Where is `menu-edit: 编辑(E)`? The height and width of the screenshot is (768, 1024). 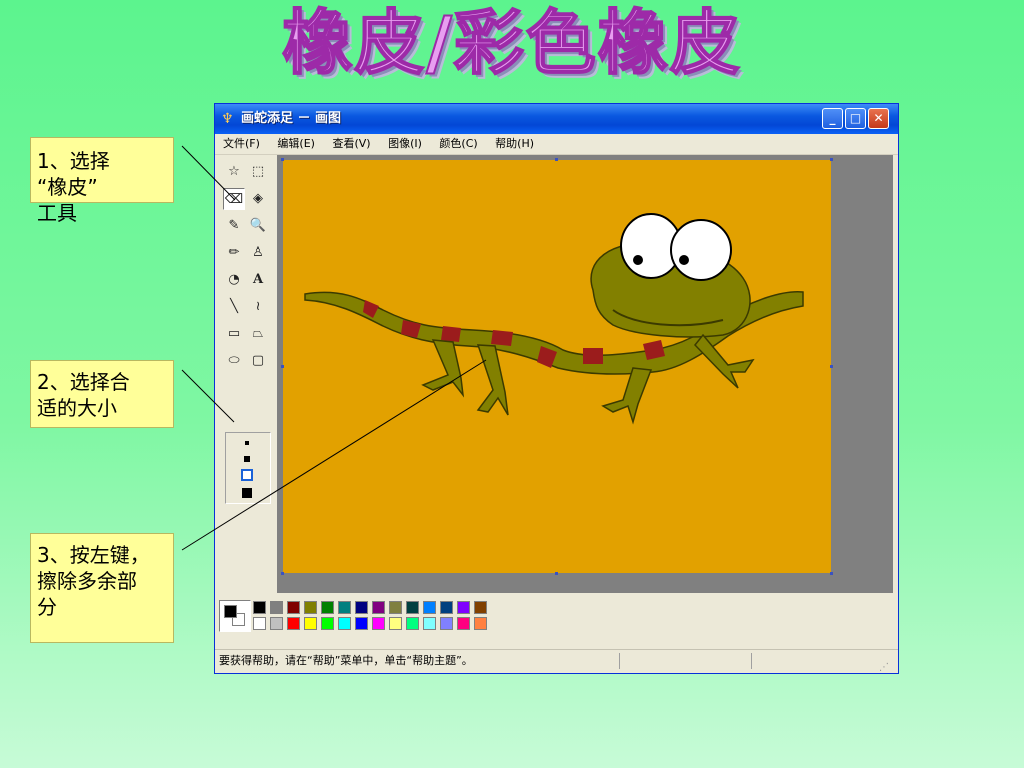
menu-edit: 编辑(E) is located at coordinates (296, 144).